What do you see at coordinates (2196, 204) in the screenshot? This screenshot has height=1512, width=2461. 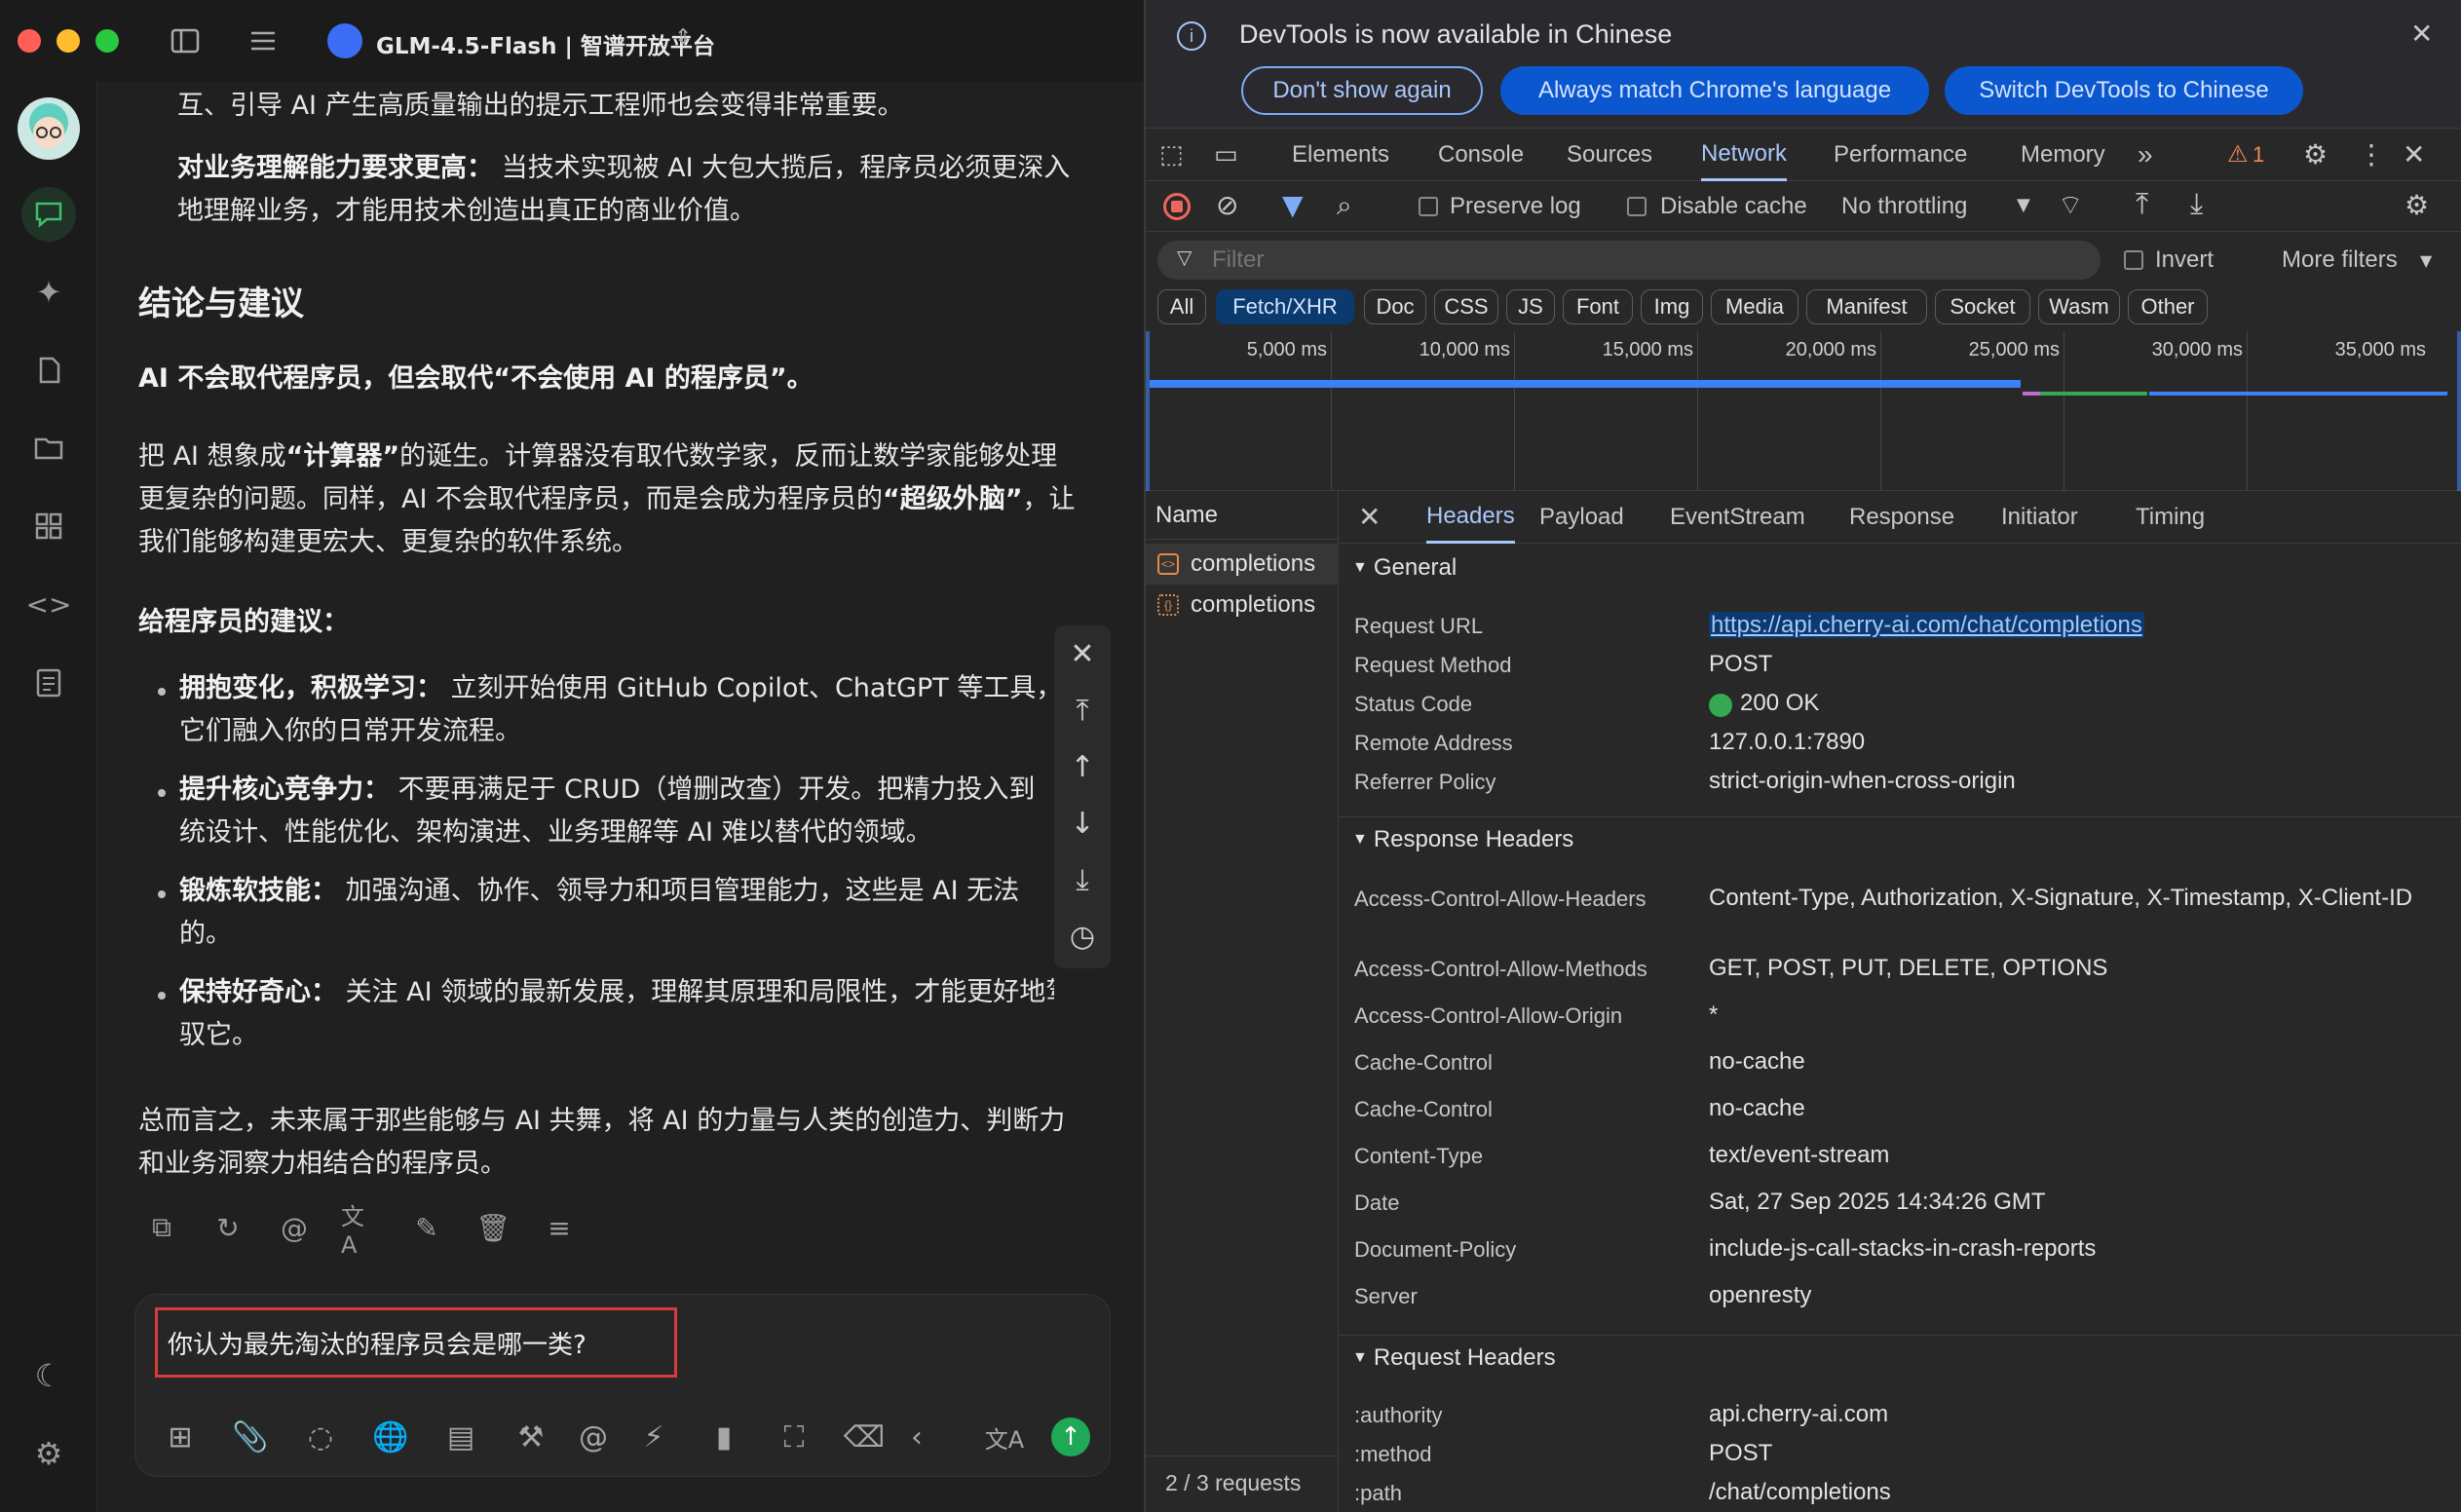 I see `download-icon: ⤓` at bounding box center [2196, 204].